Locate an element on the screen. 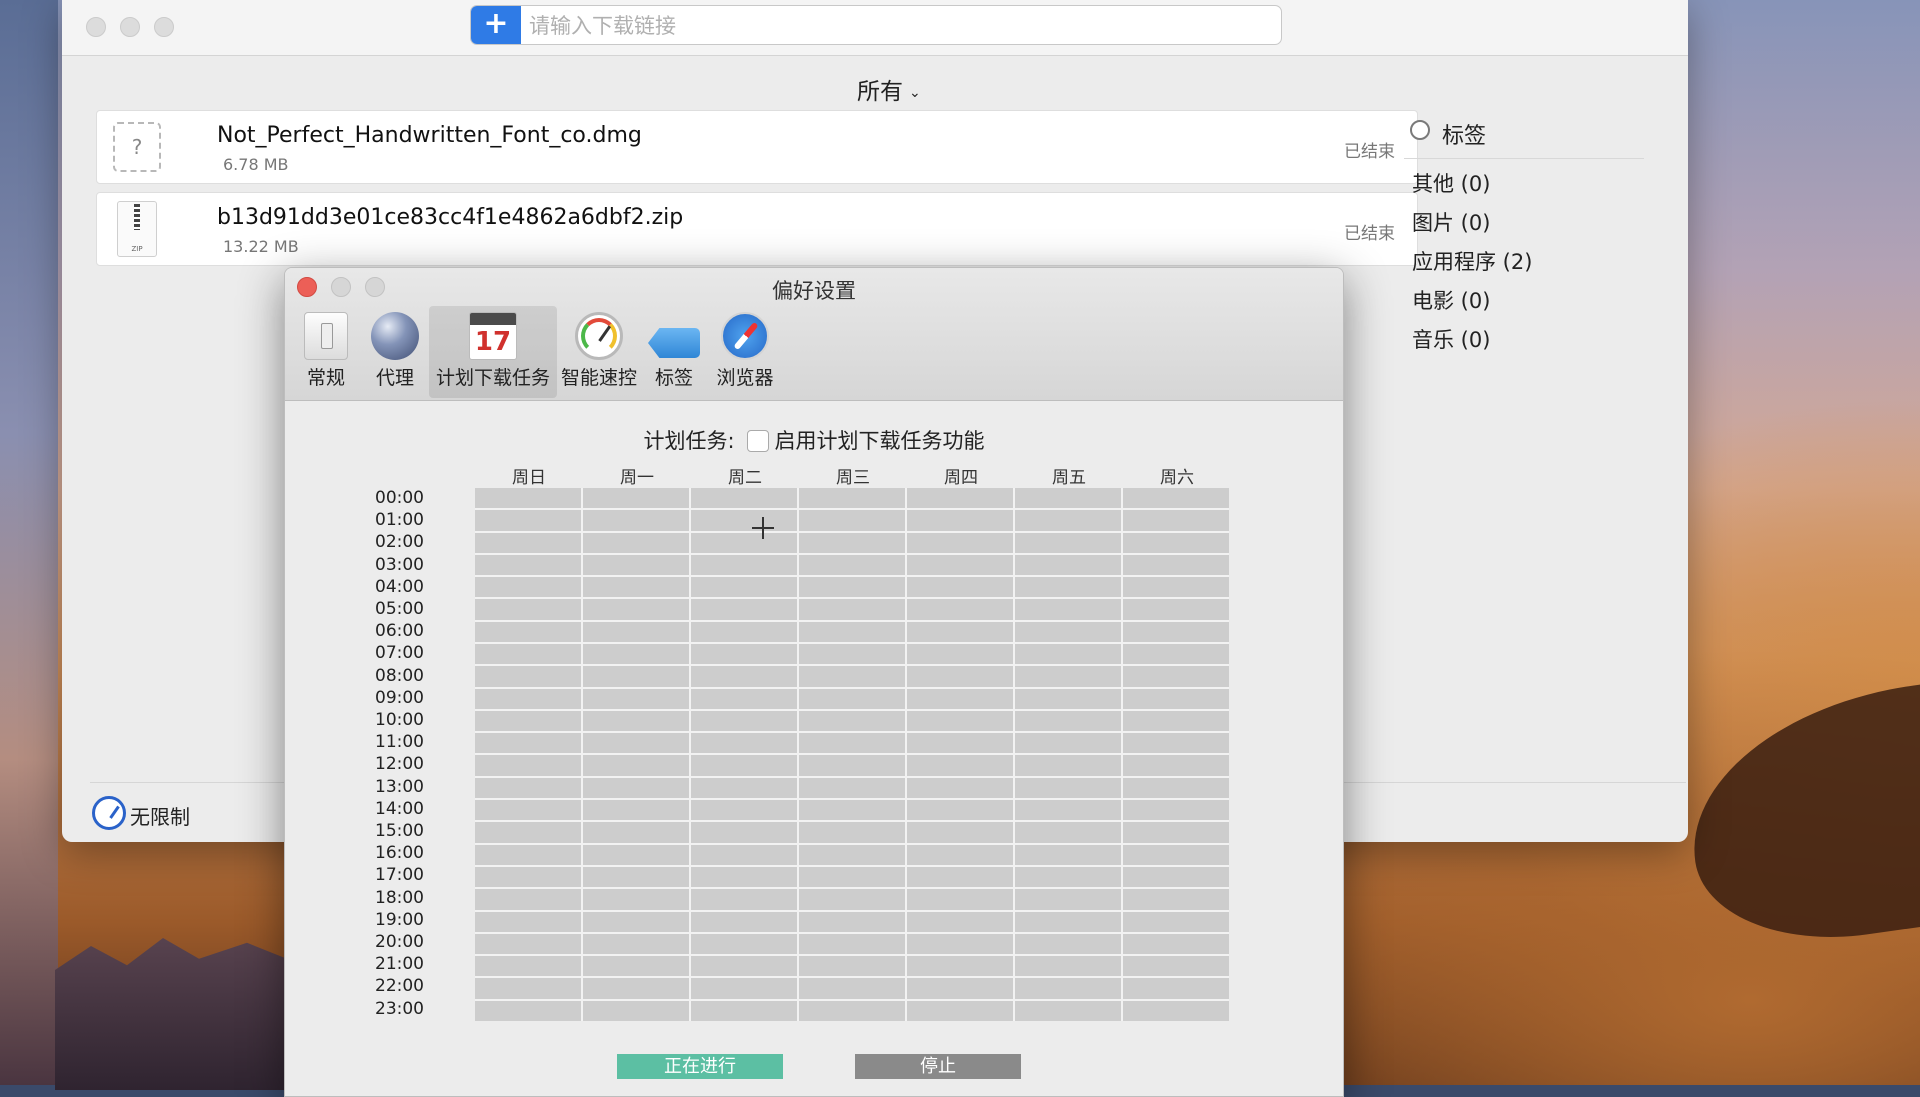 The image size is (1920, 1097). tag-header: 标签 is located at coordinates (1524, 138).